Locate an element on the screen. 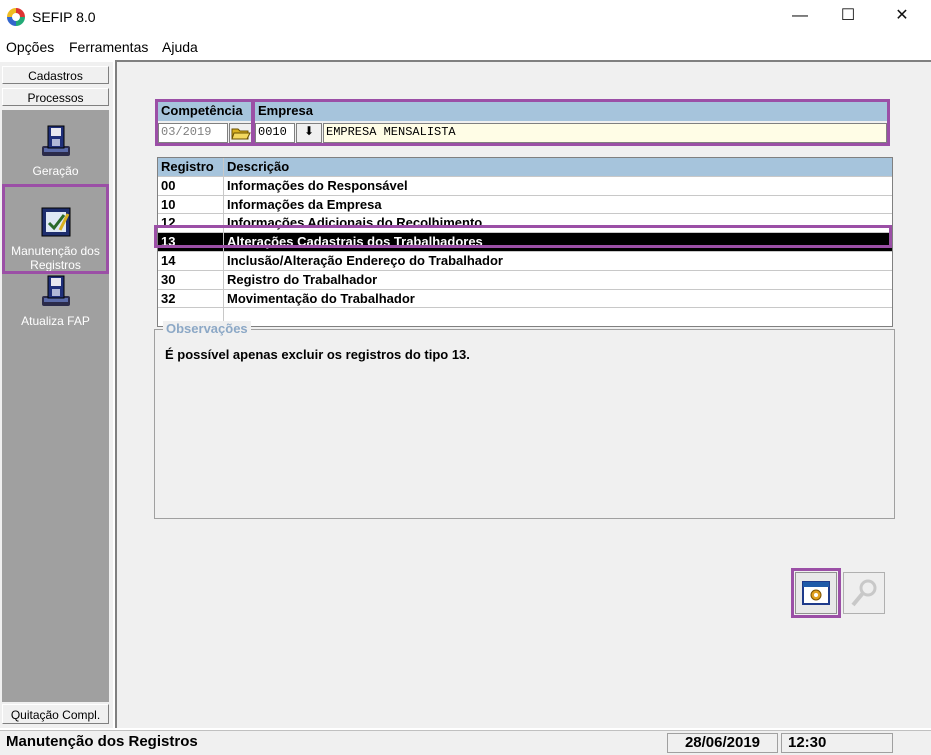 The width and height of the screenshot is (931, 755). table-row: 30 Registro do Trabalhador is located at coordinates (525, 280).